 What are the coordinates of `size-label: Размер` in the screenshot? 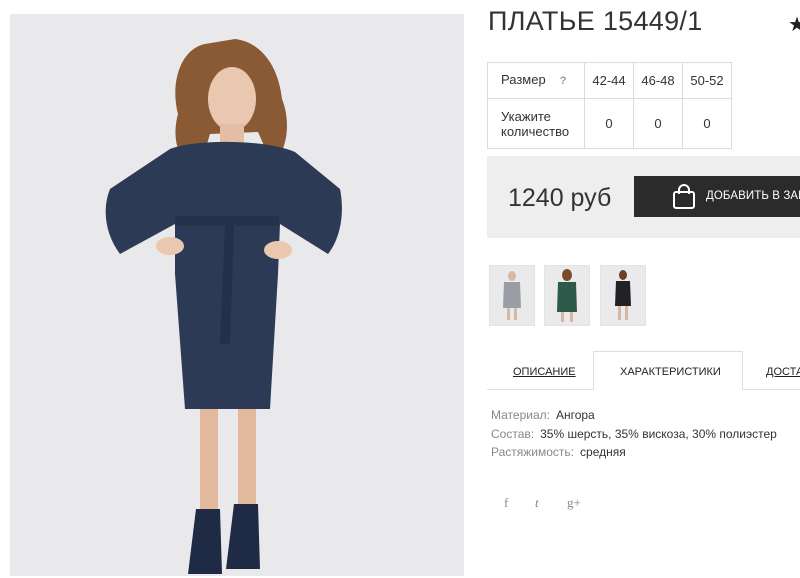 It's located at (523, 79).